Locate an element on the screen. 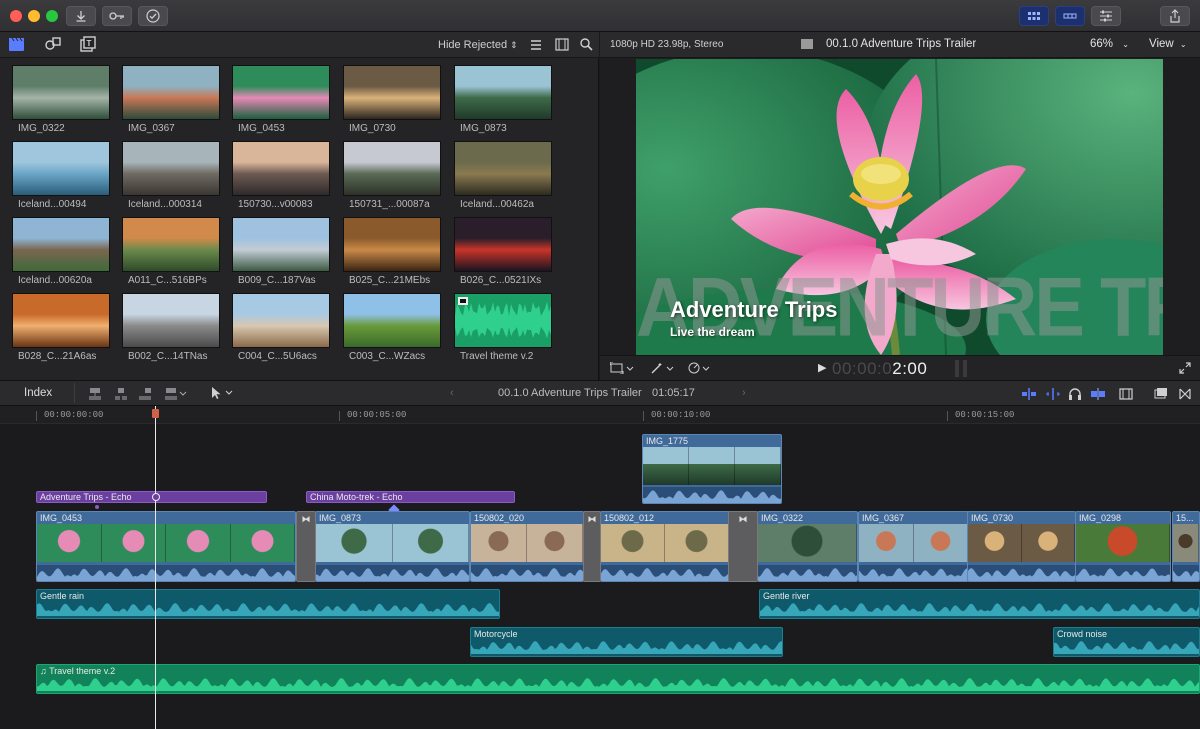 Image resolution: width=1200 pixels, height=729 pixels. overwrite-clip-button is located at coordinates (176, 395).